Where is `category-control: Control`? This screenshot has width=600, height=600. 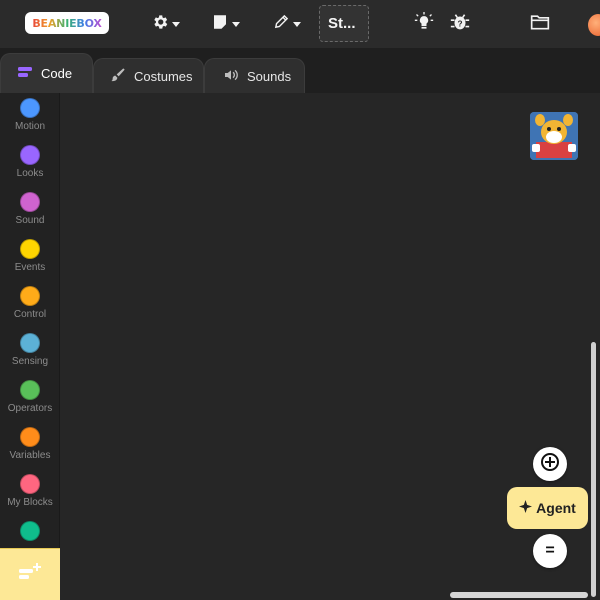
category-control: Control is located at coordinates (30, 304).